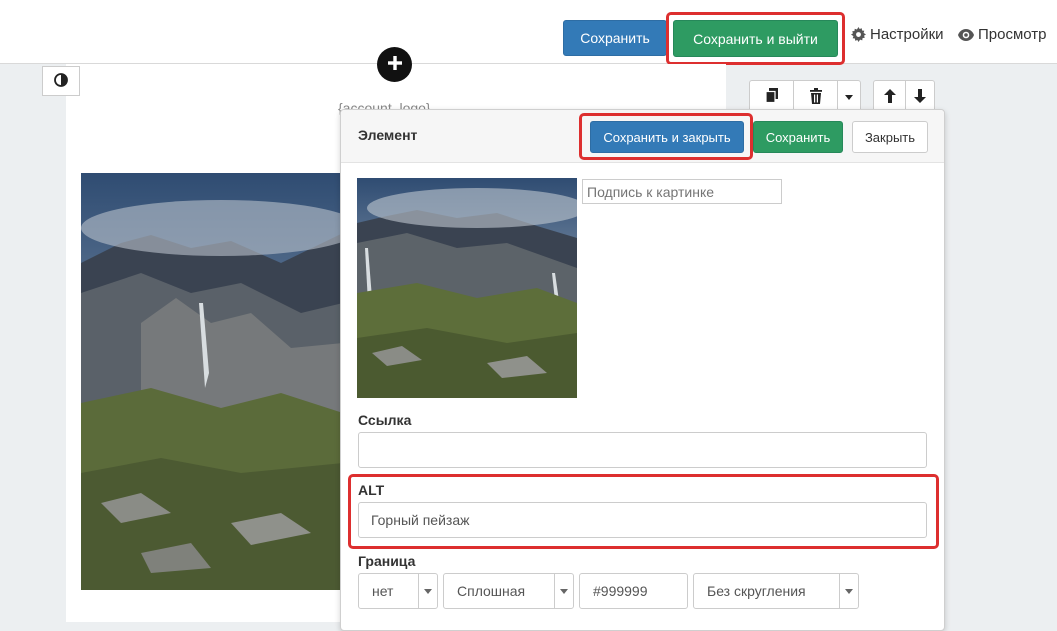 This screenshot has width=1057, height=631. I want to click on border-style-value: Сплошная, so click(491, 591).